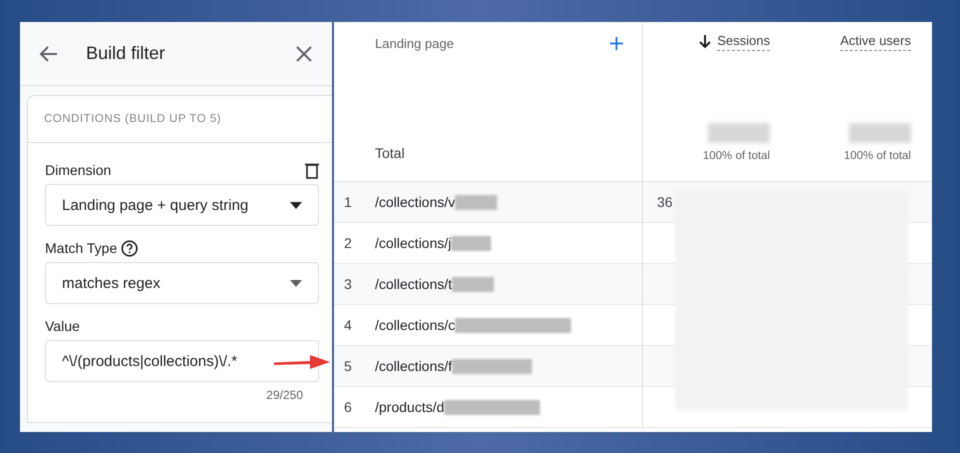  I want to click on row-number: 2, so click(348, 243).